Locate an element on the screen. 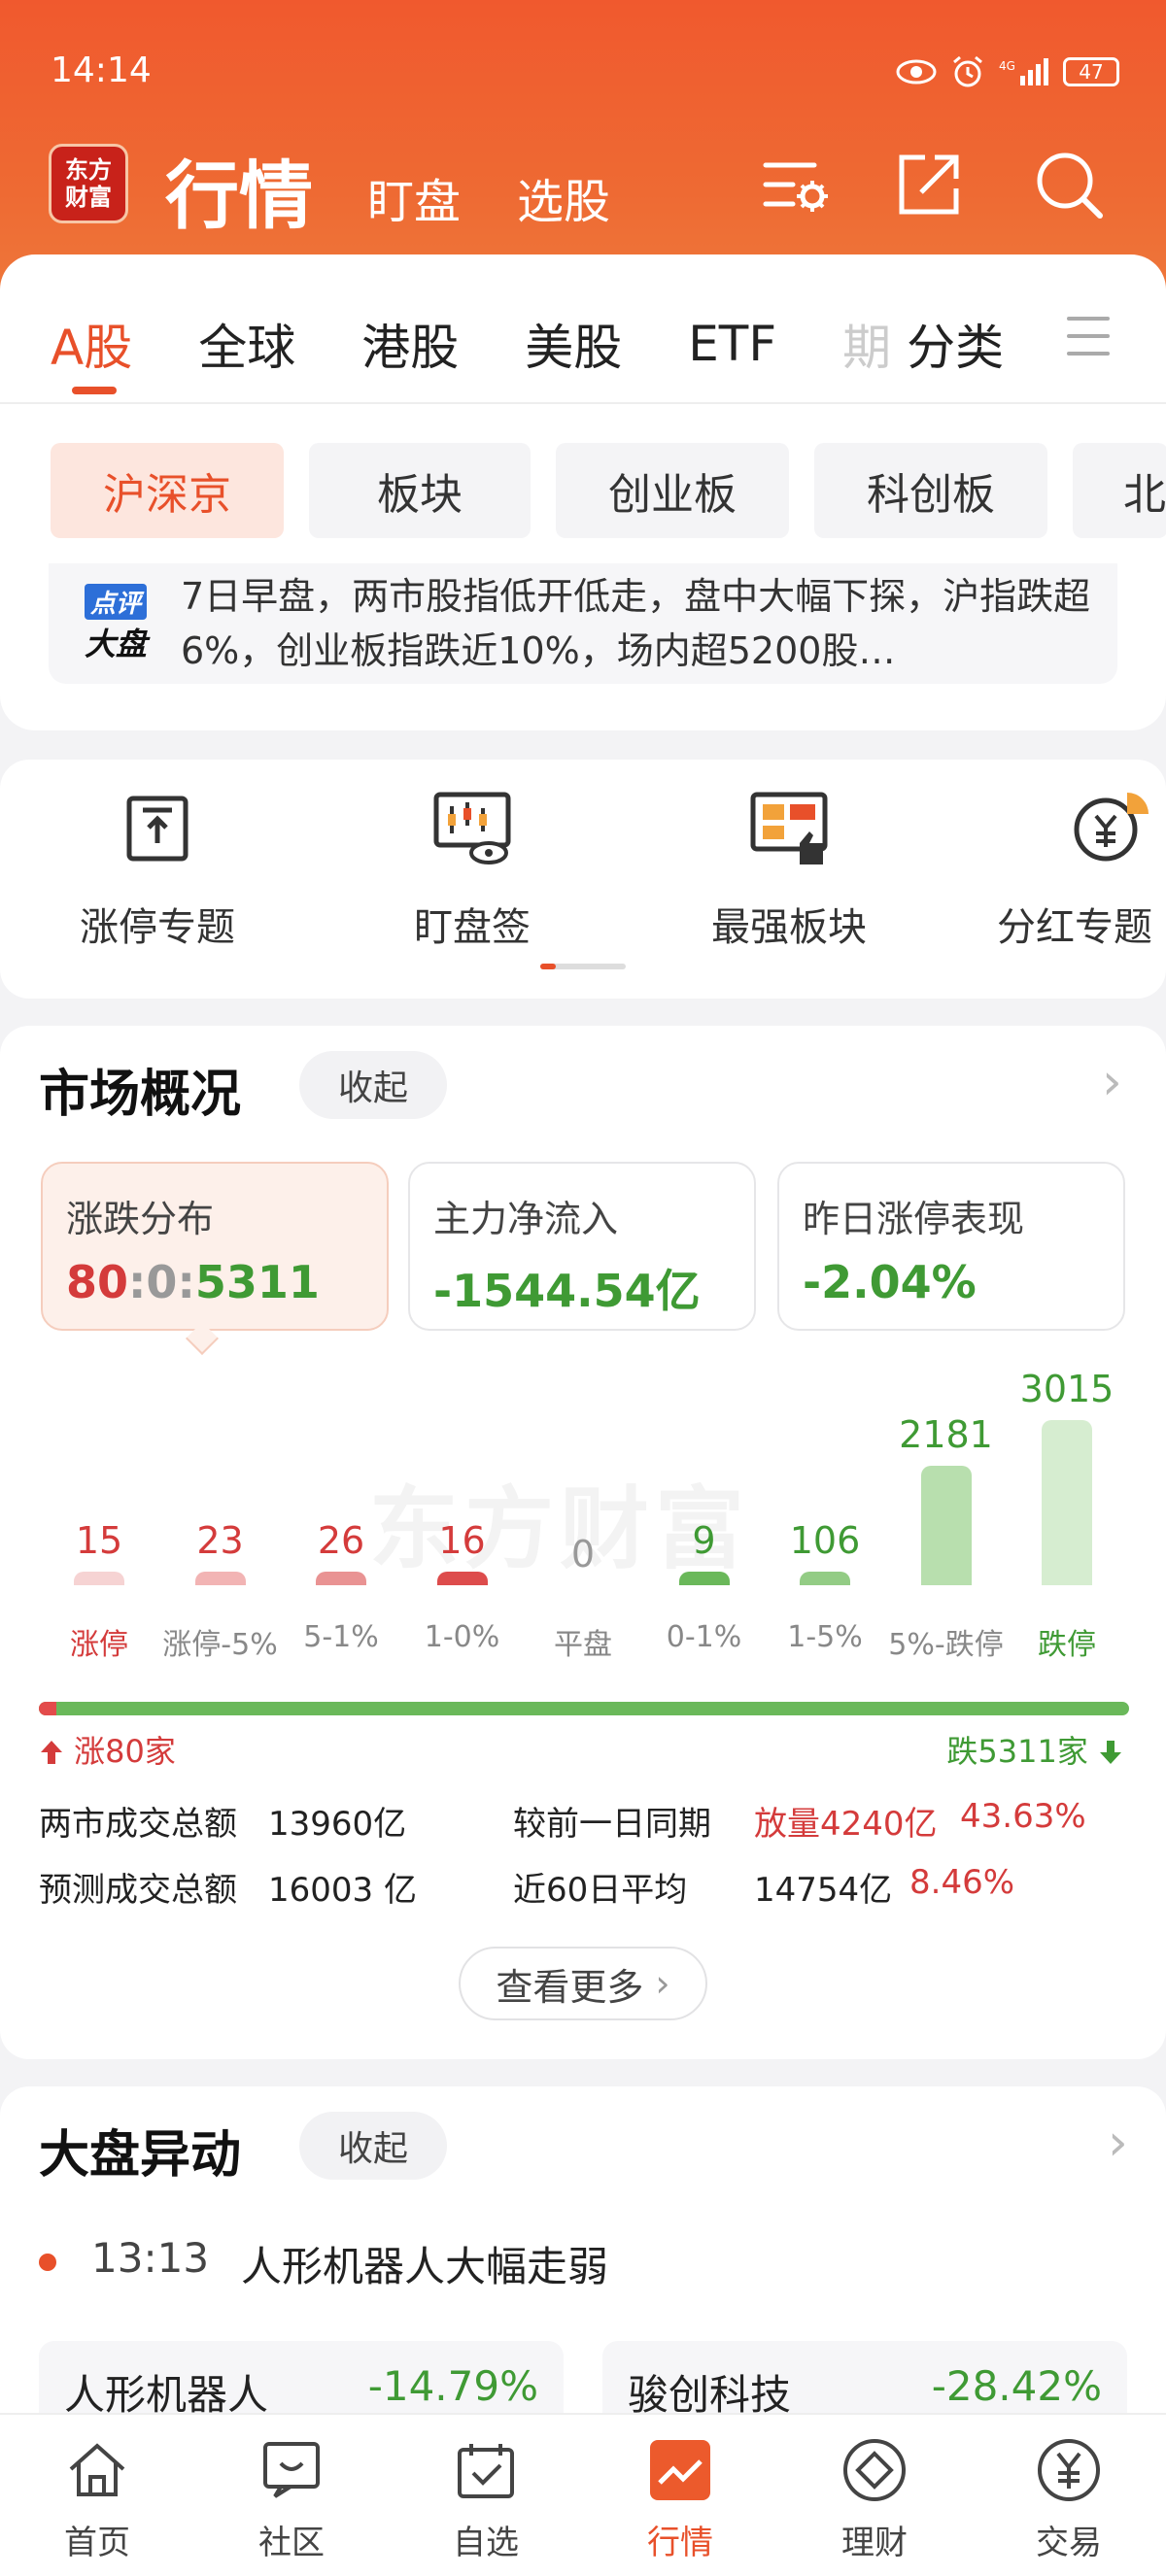 This screenshot has width=1166, height=2576. nav-wealth: 理财 is located at coordinates (874, 2495).